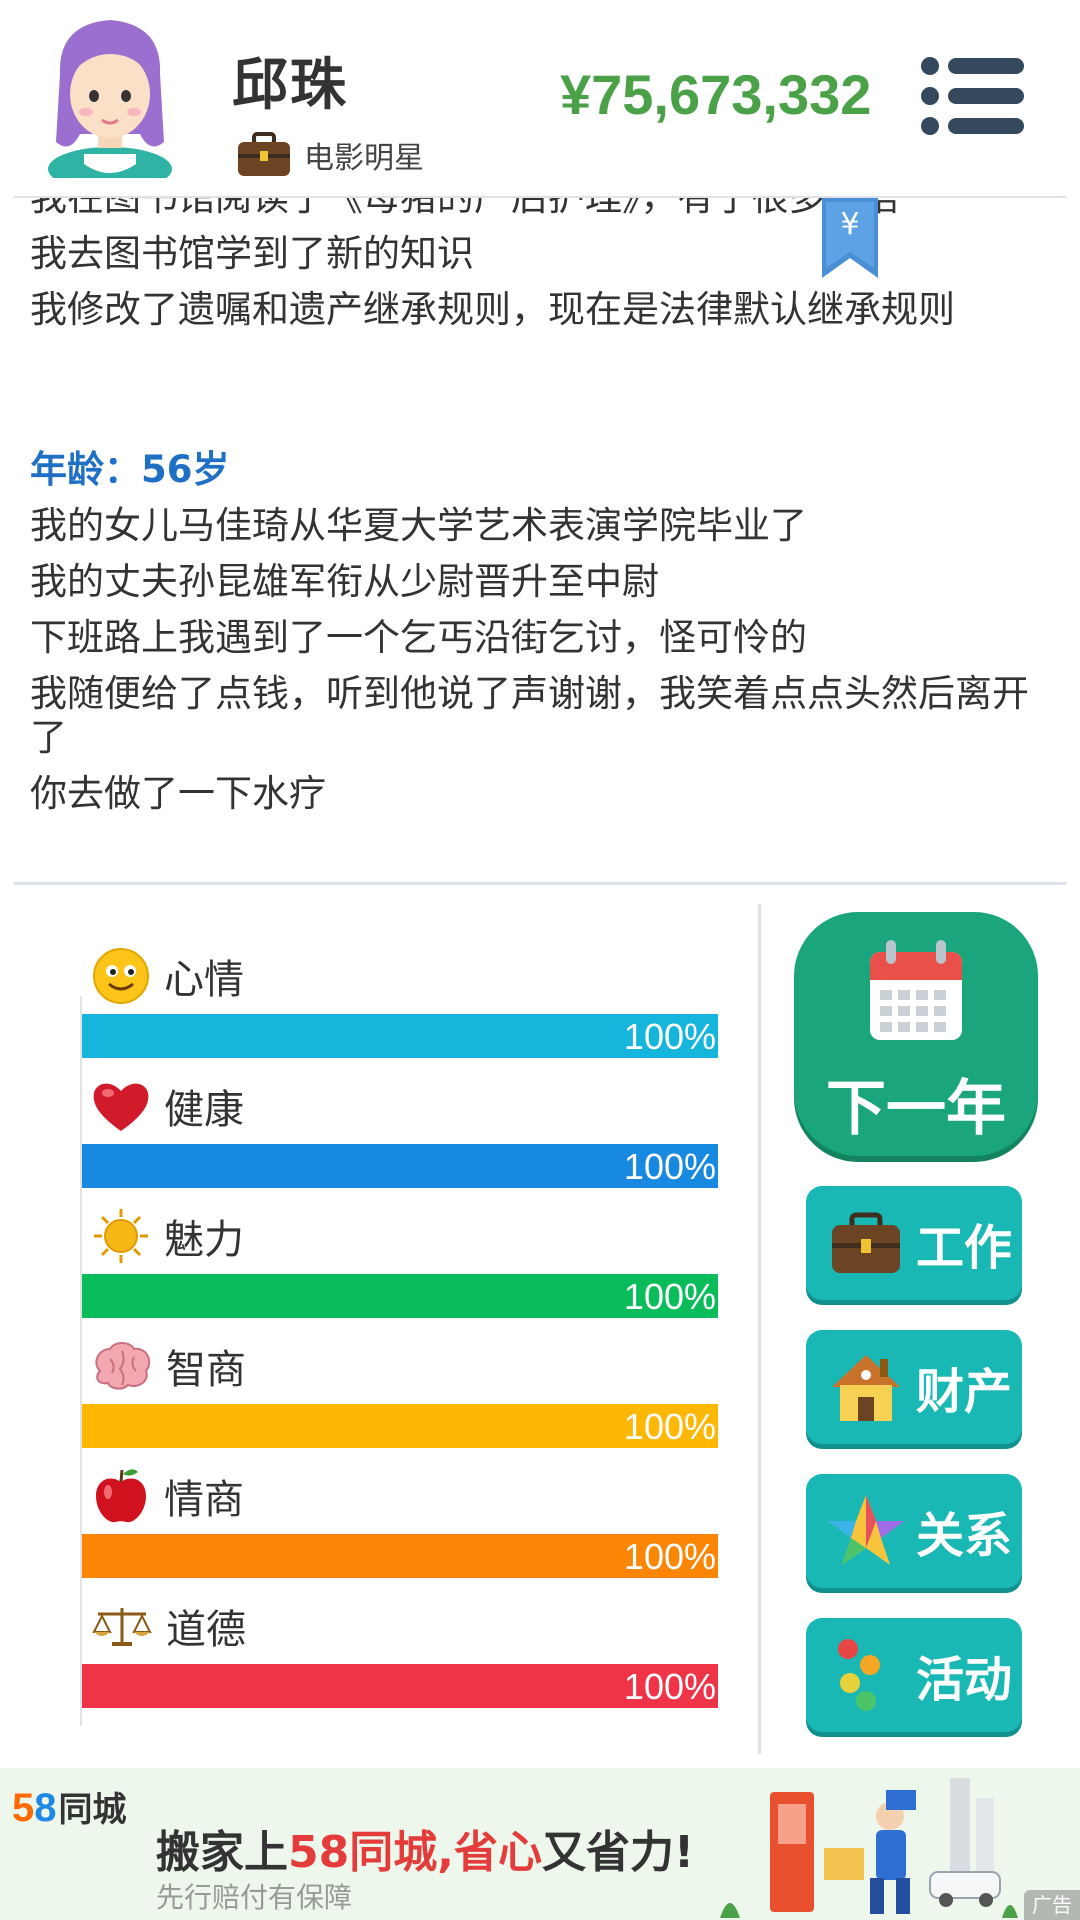  I want to click on smiley-icon, so click(121, 976).